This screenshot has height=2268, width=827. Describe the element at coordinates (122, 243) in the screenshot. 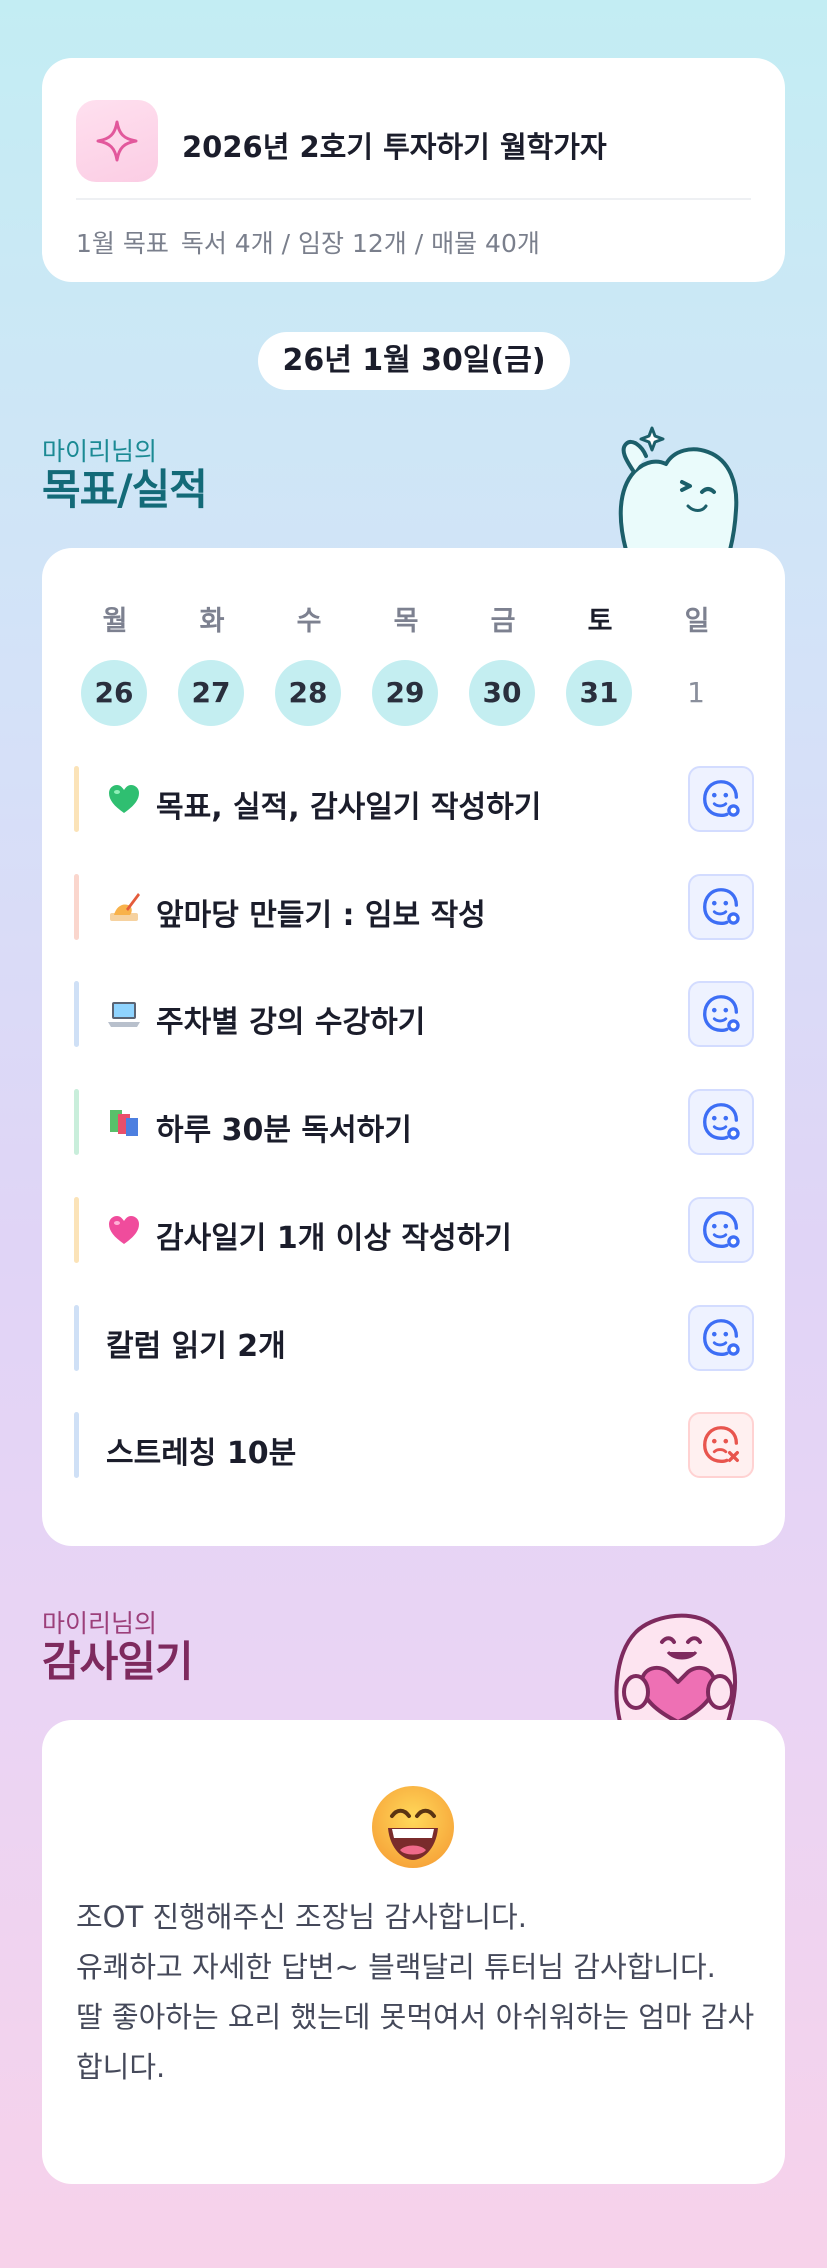

I see `monthly-goal-label: 1월 목표` at that location.